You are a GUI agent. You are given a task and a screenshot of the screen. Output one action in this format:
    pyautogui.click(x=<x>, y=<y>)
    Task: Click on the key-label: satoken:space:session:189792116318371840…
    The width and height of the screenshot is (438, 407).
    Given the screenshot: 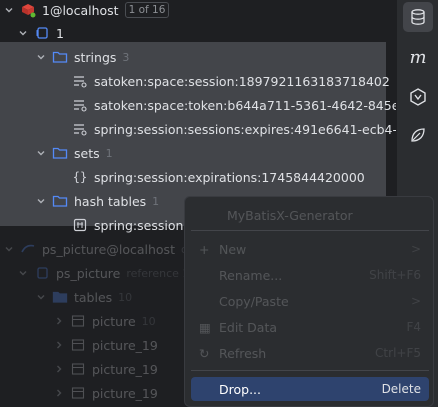 What is the action you would take?
    pyautogui.click(x=242, y=81)
    